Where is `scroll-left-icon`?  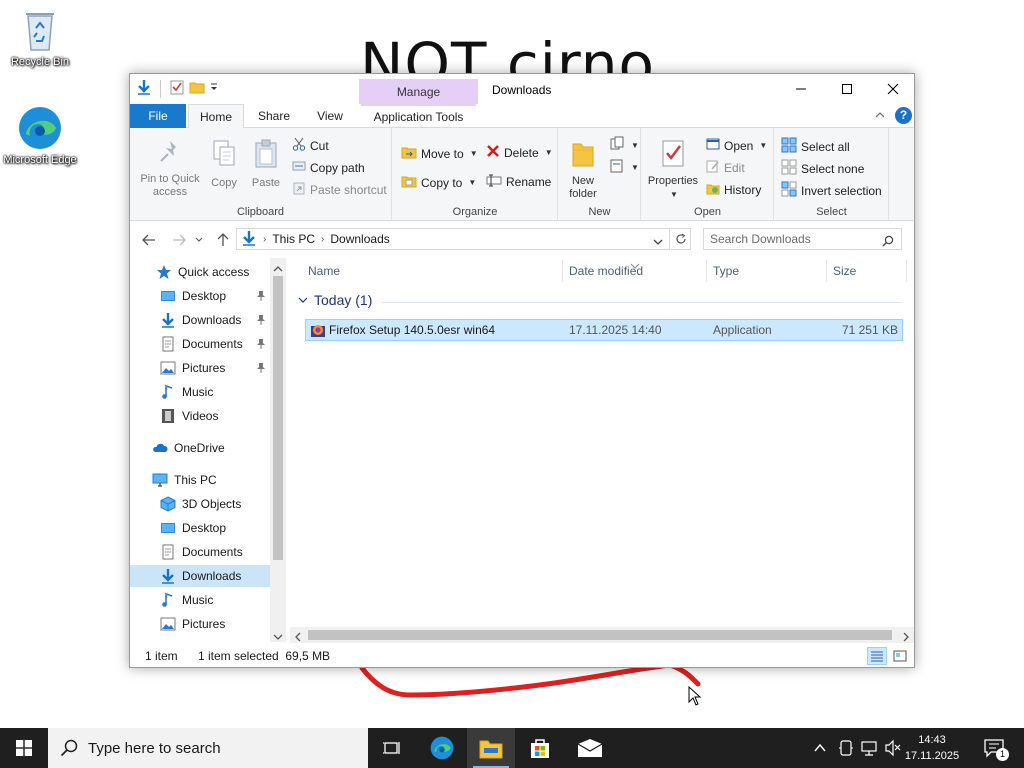 scroll-left-icon is located at coordinates (298, 638).